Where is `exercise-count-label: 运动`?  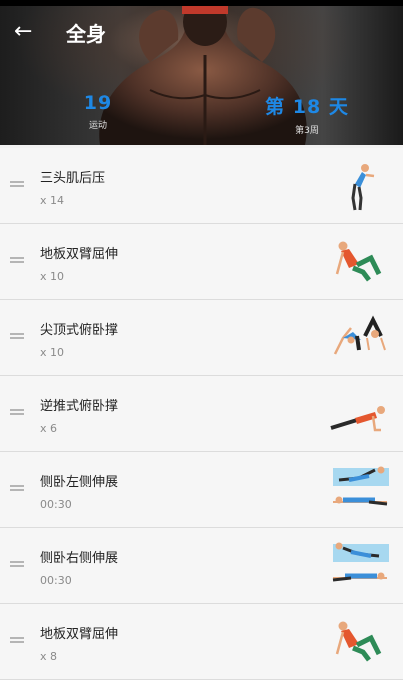
exercise-count-label: 运动 is located at coordinates (97, 126).